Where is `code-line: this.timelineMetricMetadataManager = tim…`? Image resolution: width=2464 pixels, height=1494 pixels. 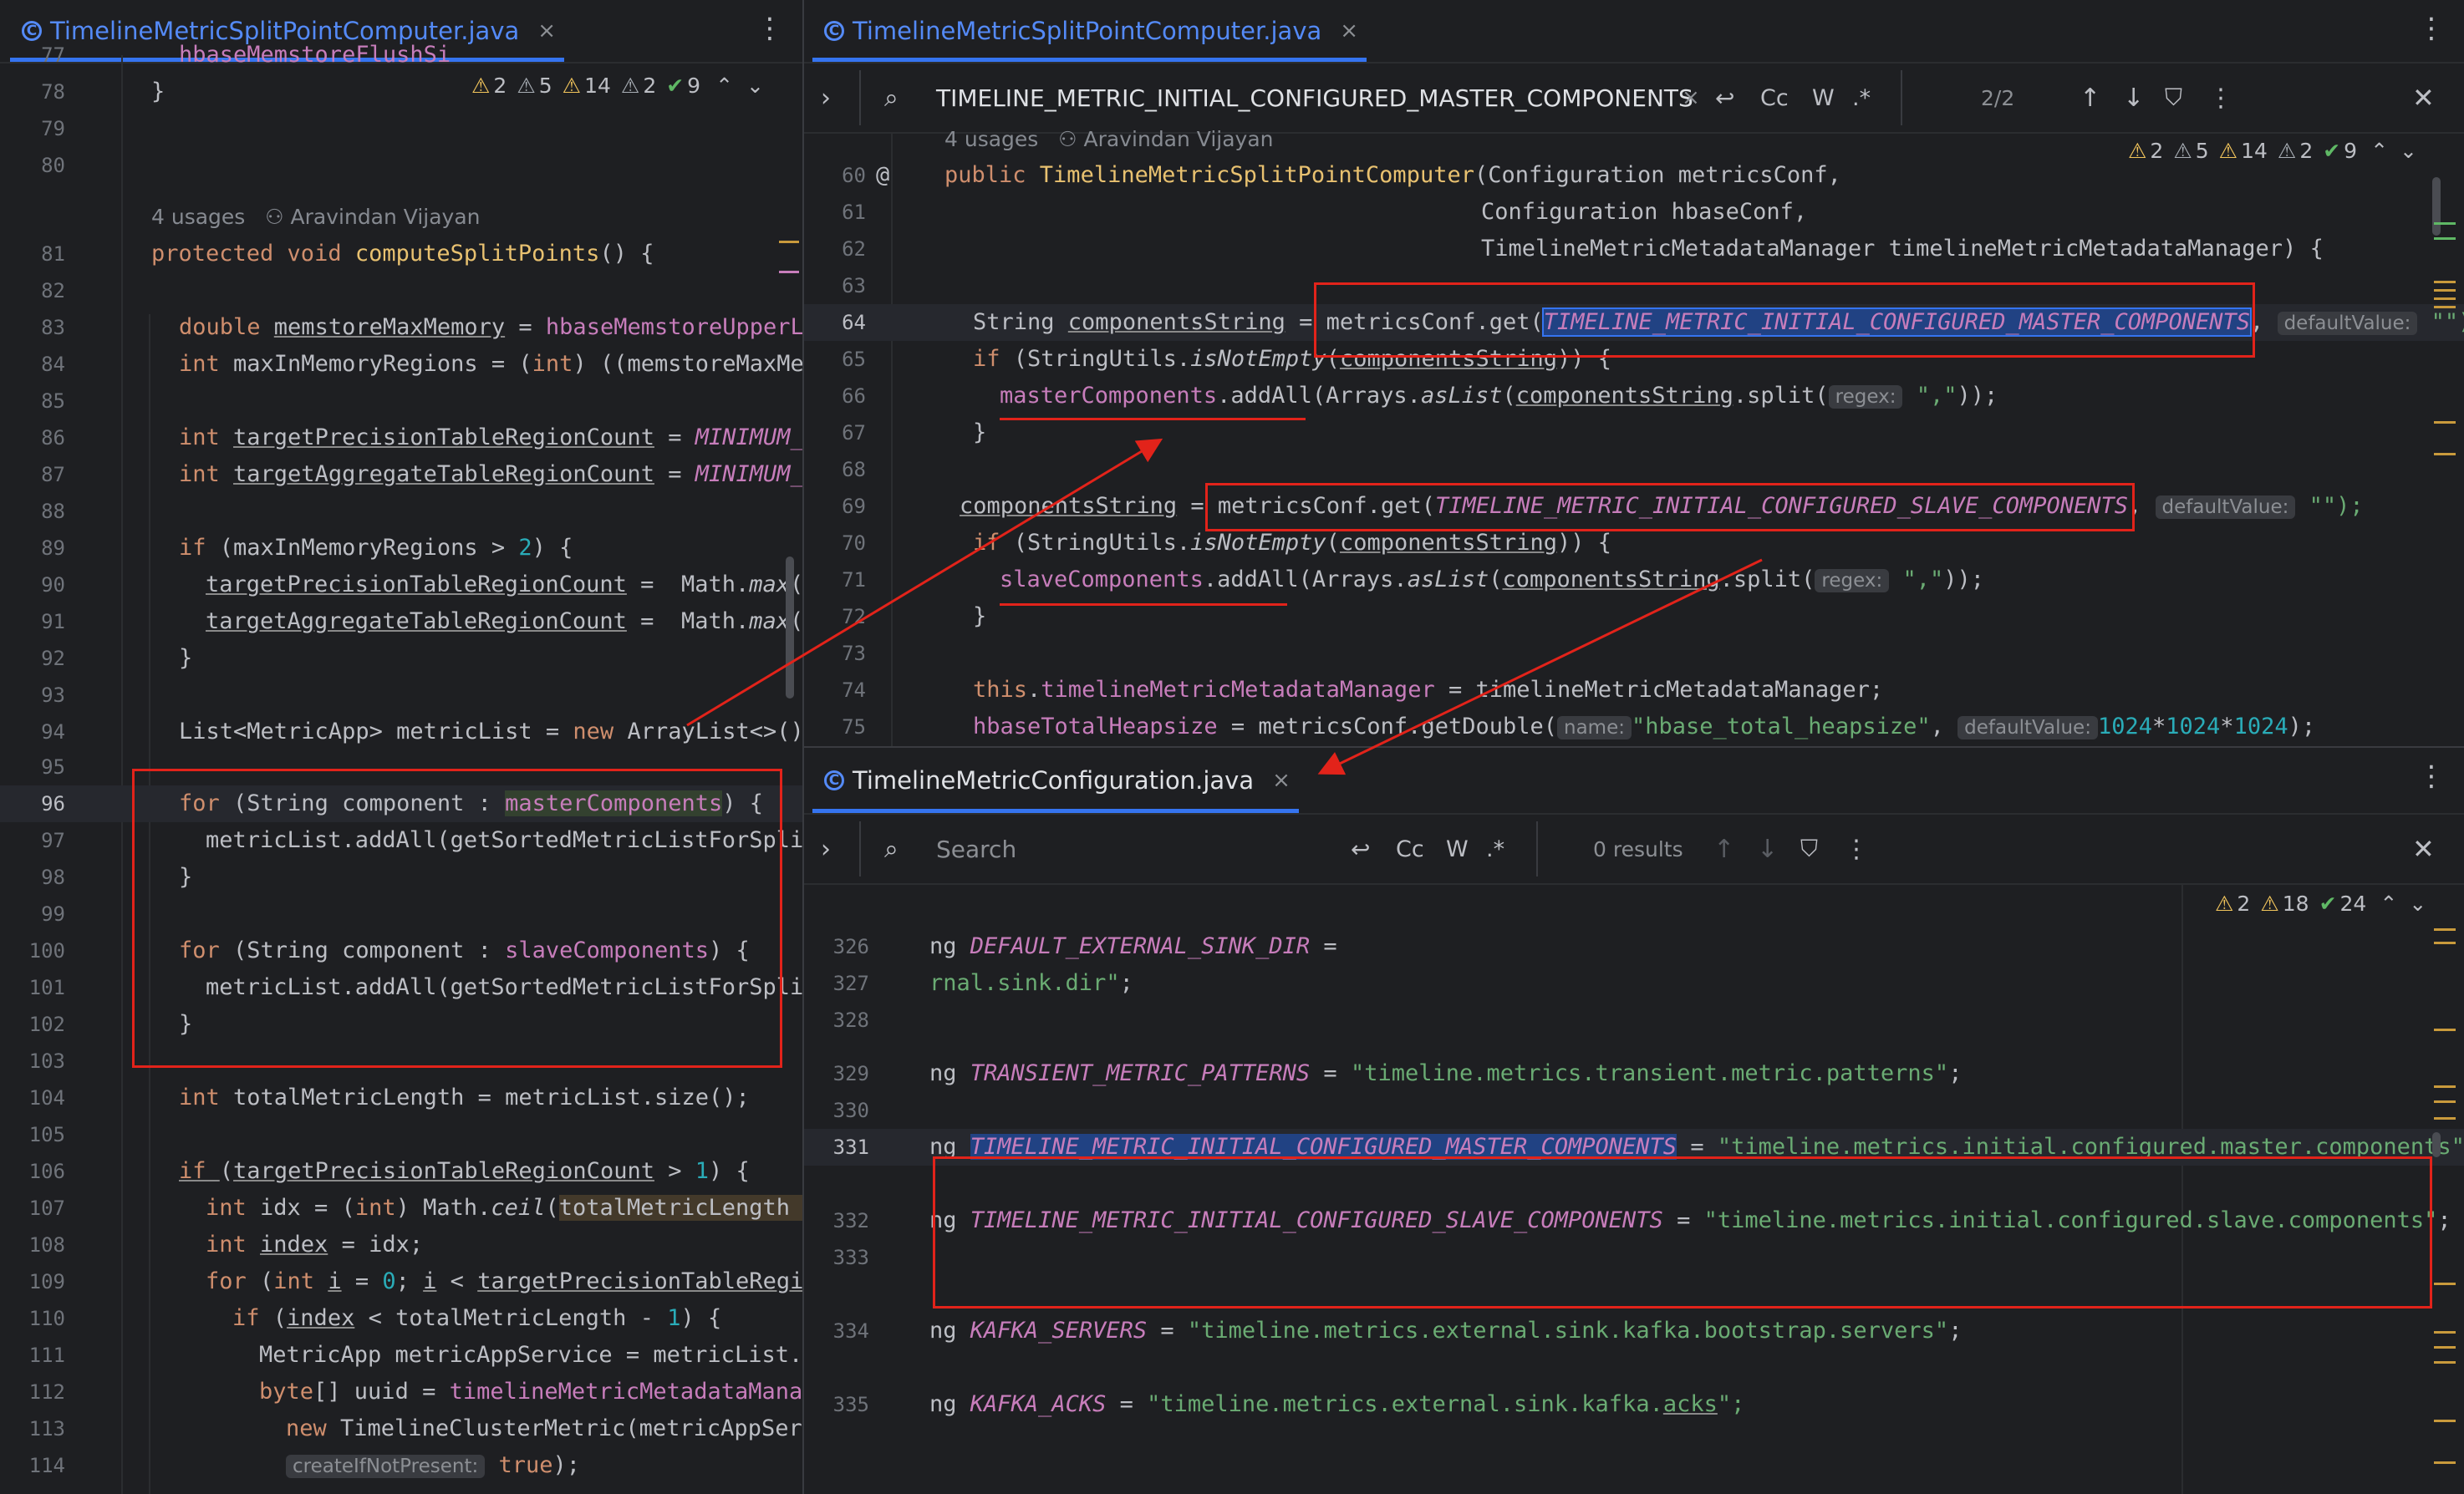
code-line: this.timelineMetricMetadataManager = tim… is located at coordinates (1428, 690).